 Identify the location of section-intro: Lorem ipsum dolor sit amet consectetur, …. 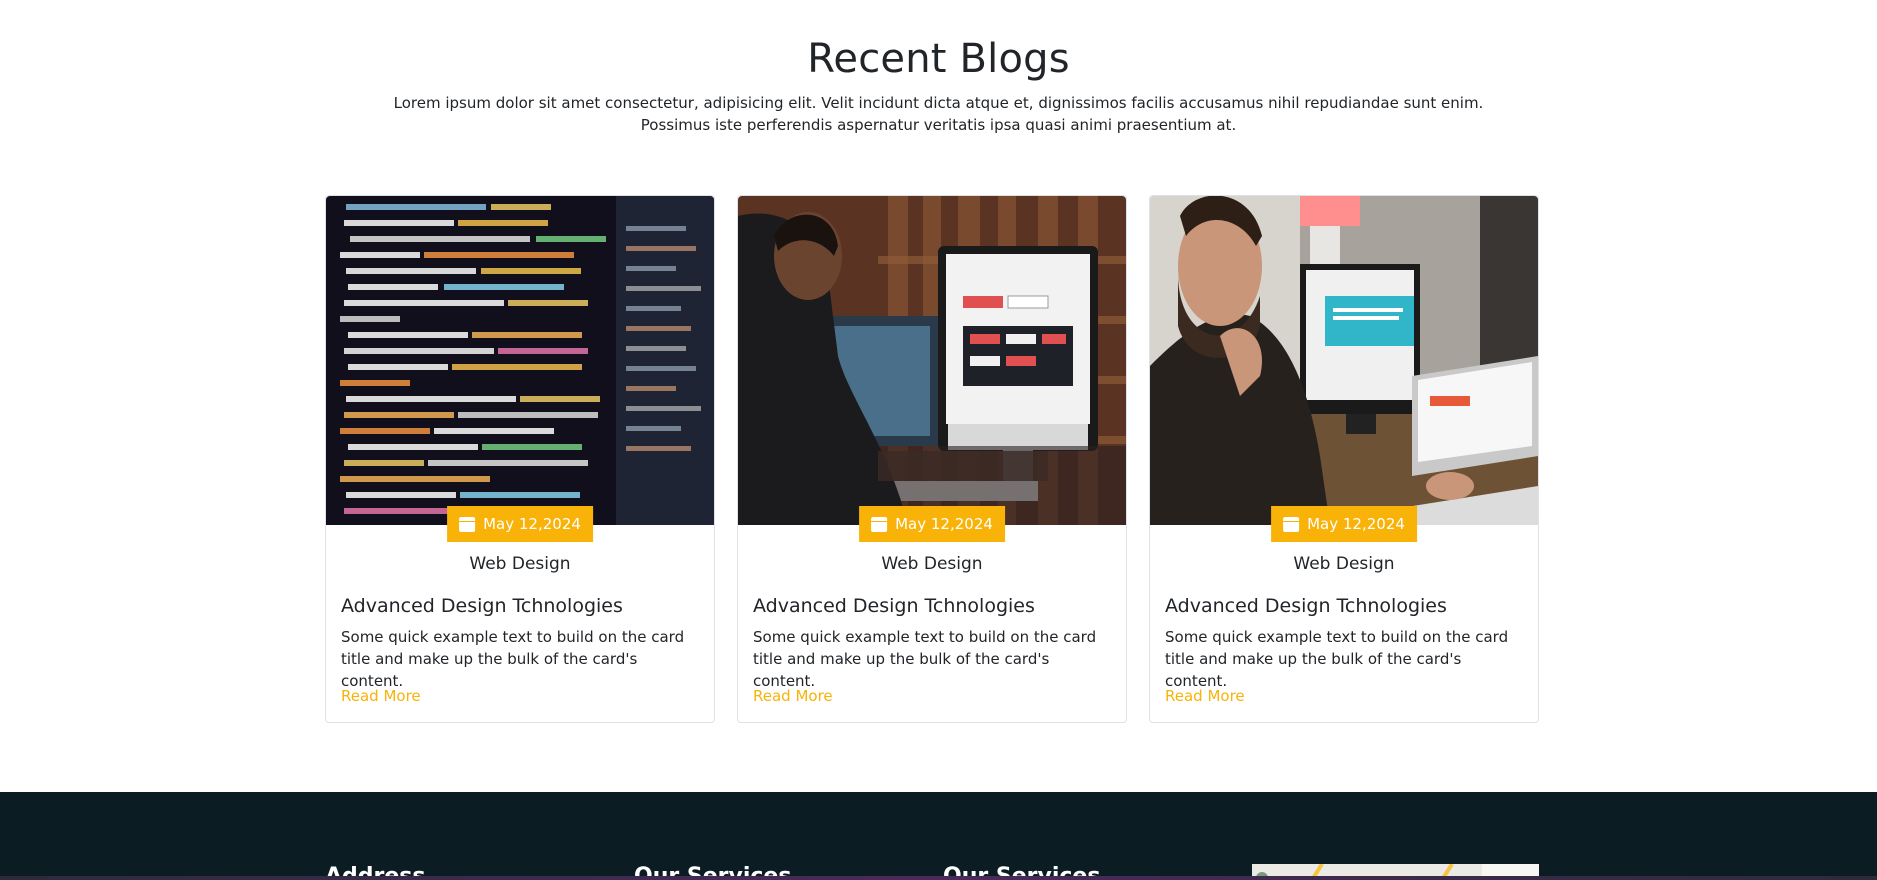
(938, 114).